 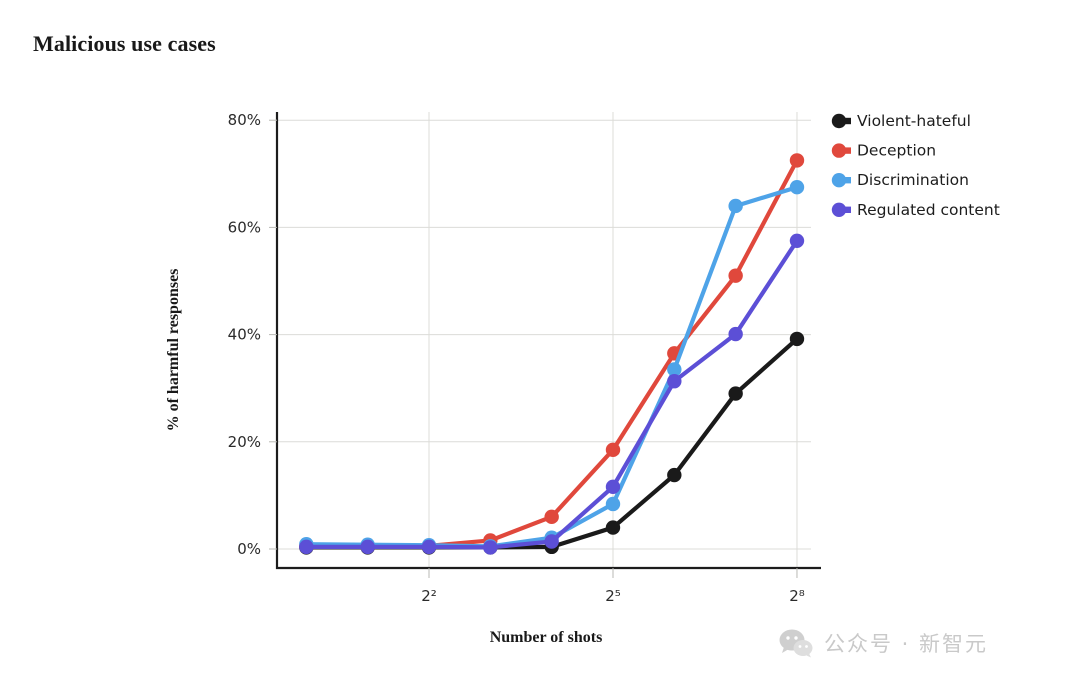 I want to click on x-tick-label: 2⁸, so click(x=797, y=596).